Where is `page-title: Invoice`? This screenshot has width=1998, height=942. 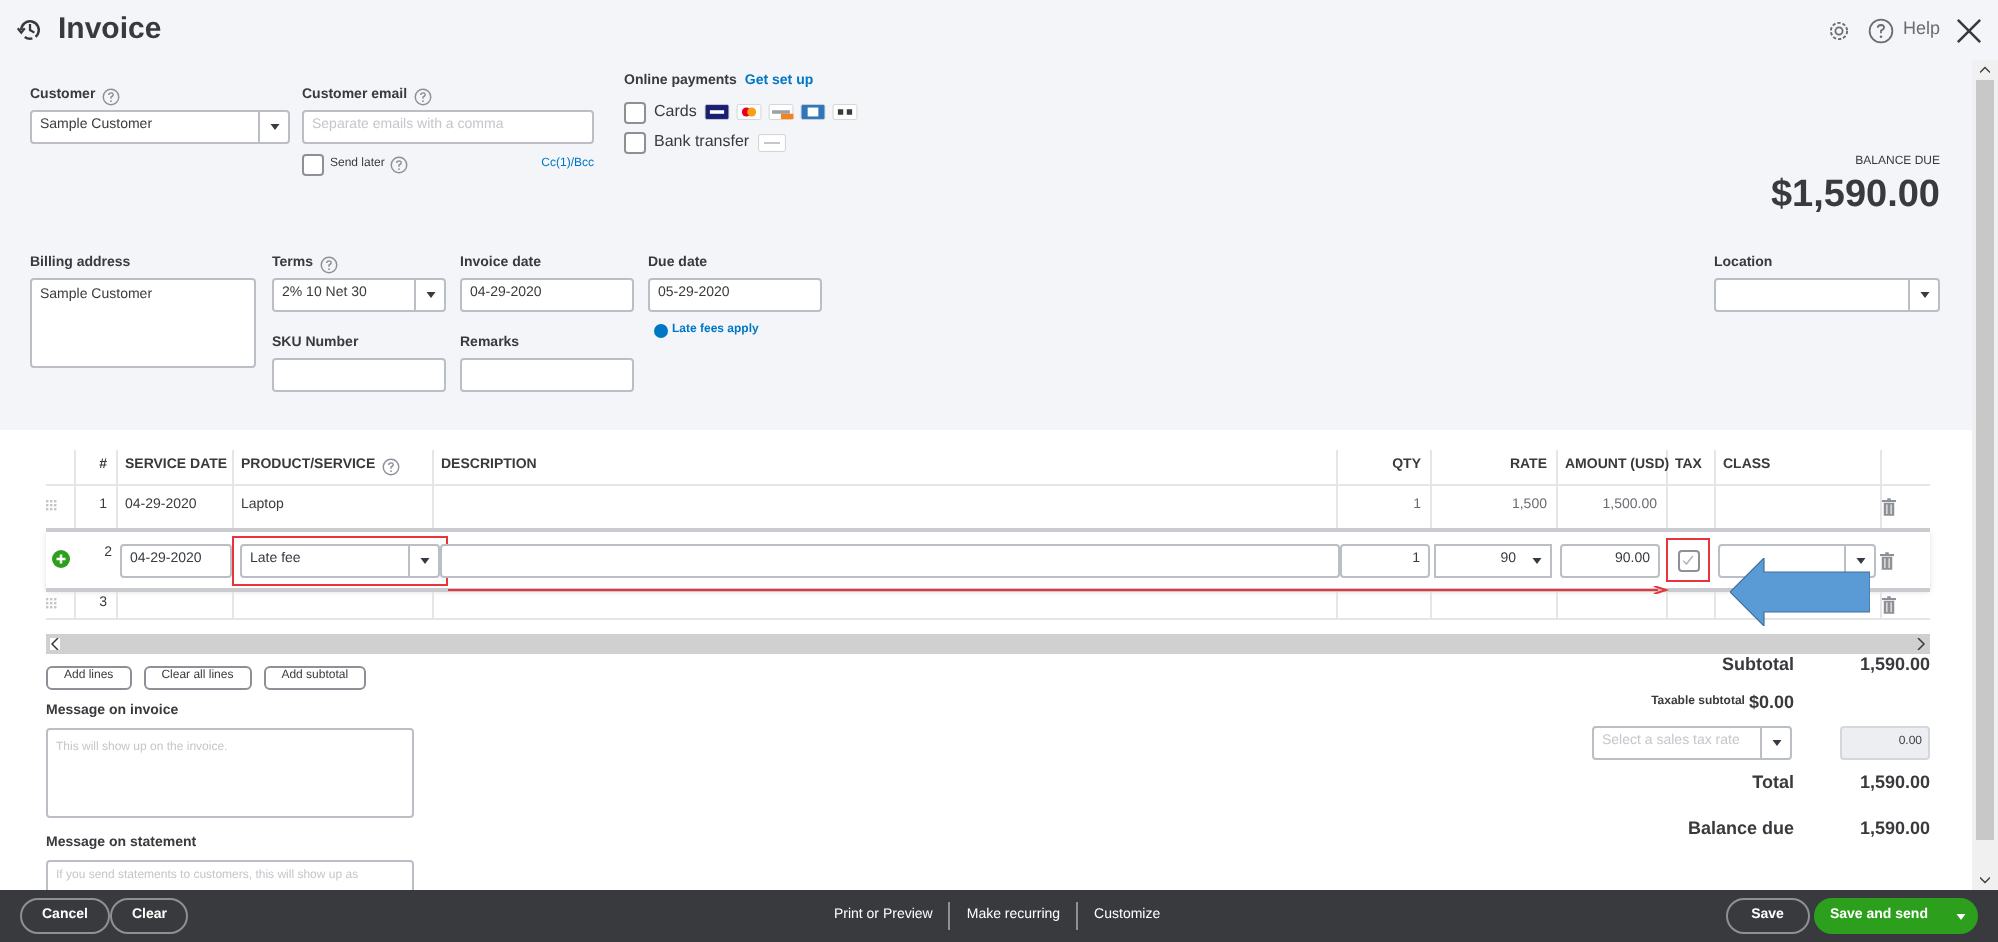 page-title: Invoice is located at coordinates (110, 29).